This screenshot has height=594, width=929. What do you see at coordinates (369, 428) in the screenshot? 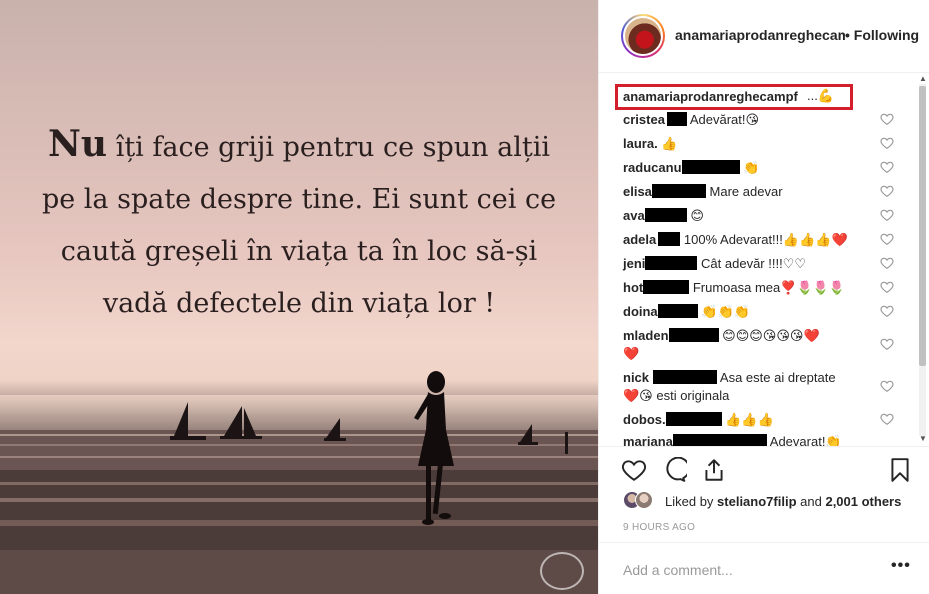
I see `sailboats` at bounding box center [369, 428].